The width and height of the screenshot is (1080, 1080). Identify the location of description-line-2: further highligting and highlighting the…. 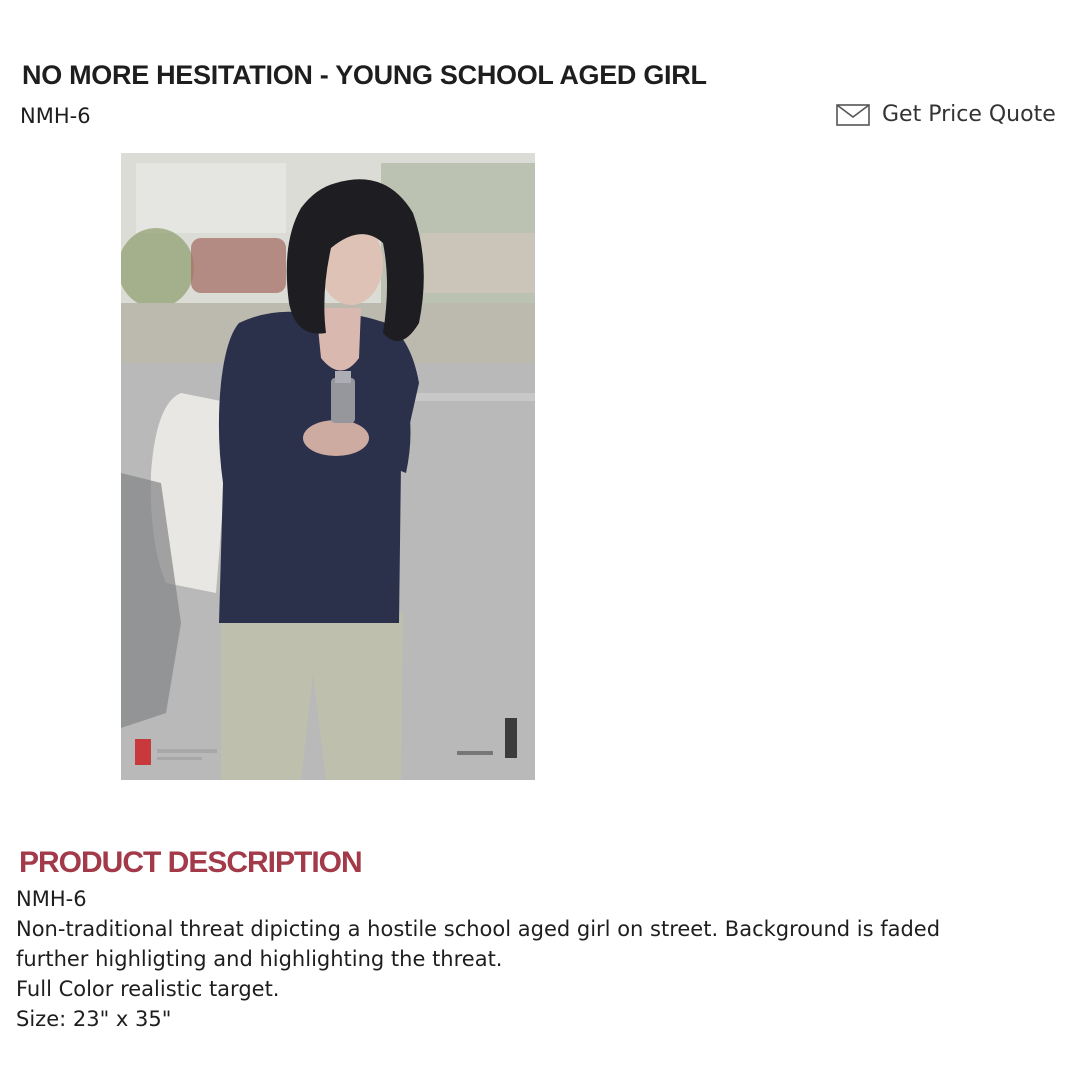
(259, 959).